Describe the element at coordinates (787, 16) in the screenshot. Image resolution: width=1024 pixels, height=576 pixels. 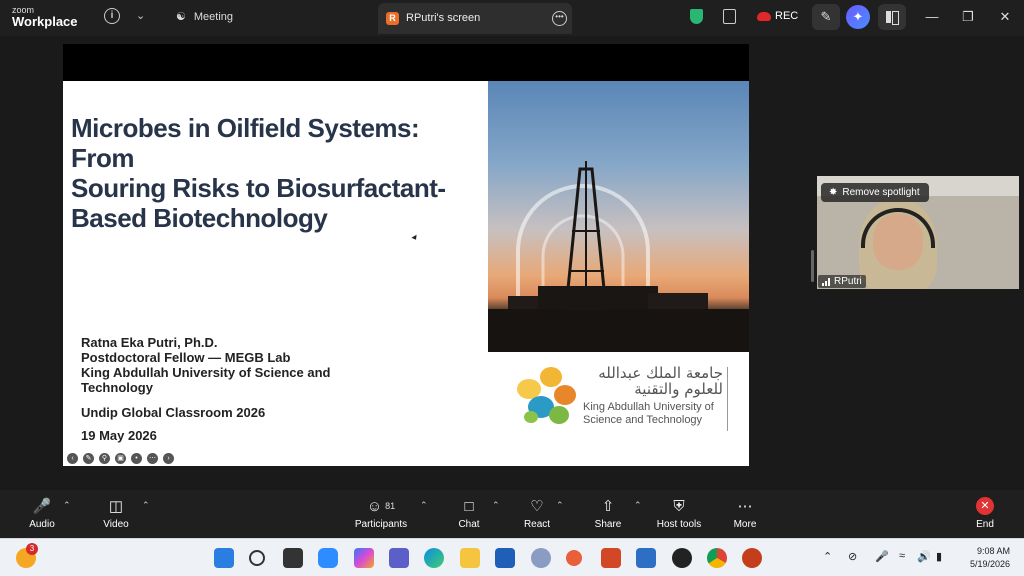
I see `rec-label: REC` at that location.